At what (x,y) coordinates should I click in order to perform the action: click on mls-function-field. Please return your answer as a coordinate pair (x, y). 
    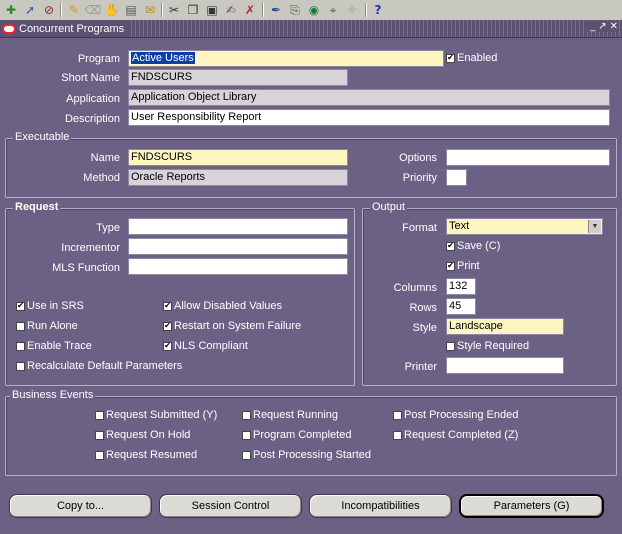
    Looking at the image, I should click on (238, 266).